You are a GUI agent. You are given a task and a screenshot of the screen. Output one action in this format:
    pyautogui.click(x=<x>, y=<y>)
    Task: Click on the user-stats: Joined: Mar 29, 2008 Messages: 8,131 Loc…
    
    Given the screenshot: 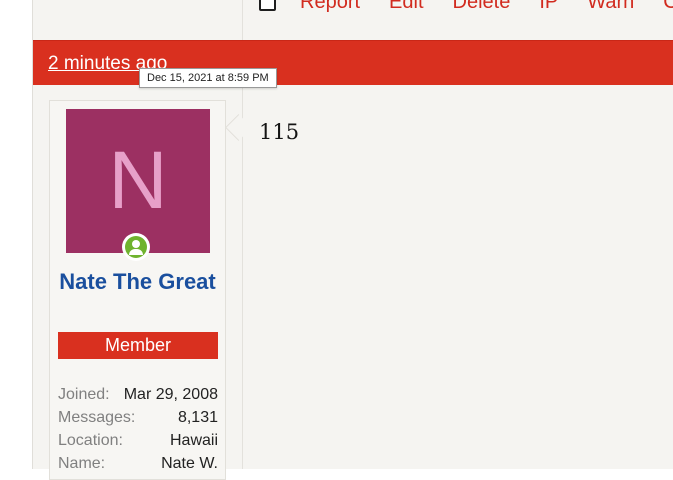 What is the action you would take?
    pyautogui.click(x=138, y=429)
    